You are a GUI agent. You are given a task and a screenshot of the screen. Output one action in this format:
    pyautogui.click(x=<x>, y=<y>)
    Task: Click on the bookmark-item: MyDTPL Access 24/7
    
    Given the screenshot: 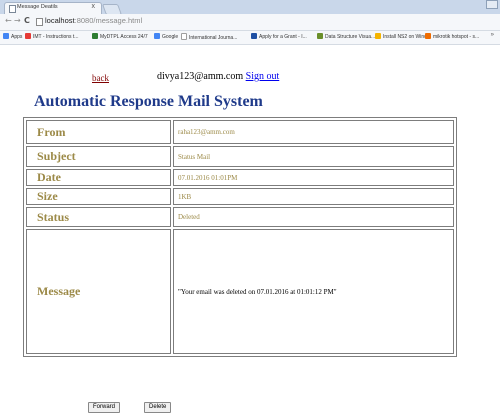 What is the action you would take?
    pyautogui.click(x=120, y=37)
    